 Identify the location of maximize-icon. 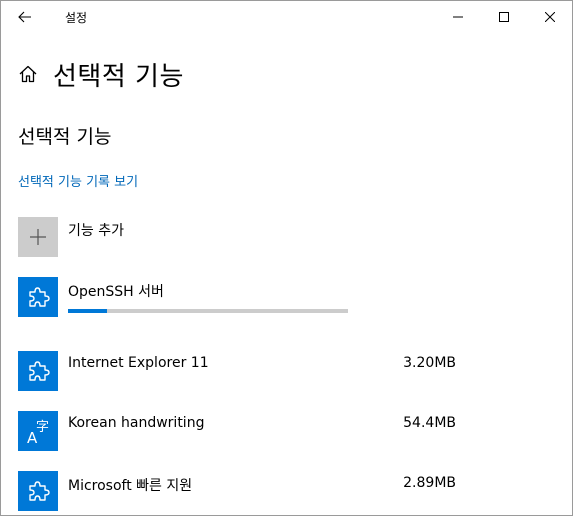
(504, 17).